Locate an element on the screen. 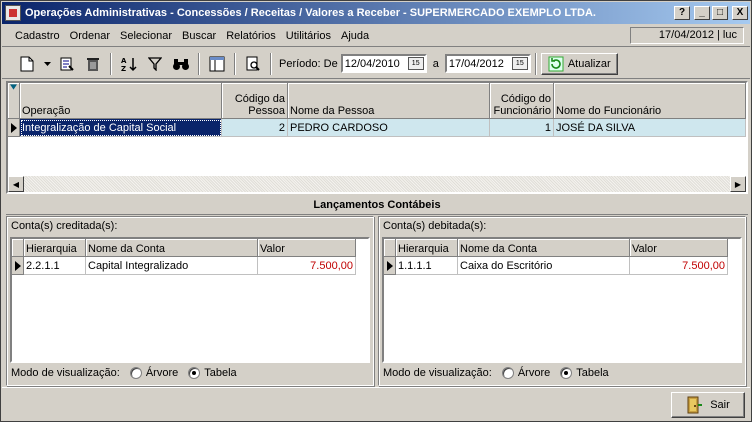  binoculars-icon is located at coordinates (181, 64).